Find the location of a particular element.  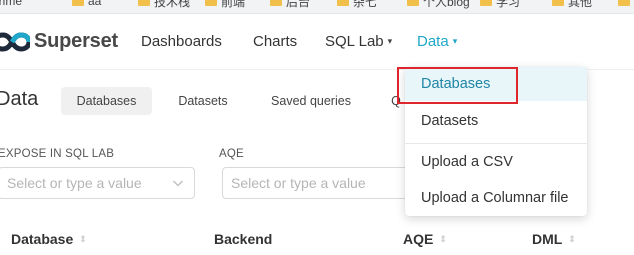

subtab-datasets-label: Datasets is located at coordinates (203, 101).